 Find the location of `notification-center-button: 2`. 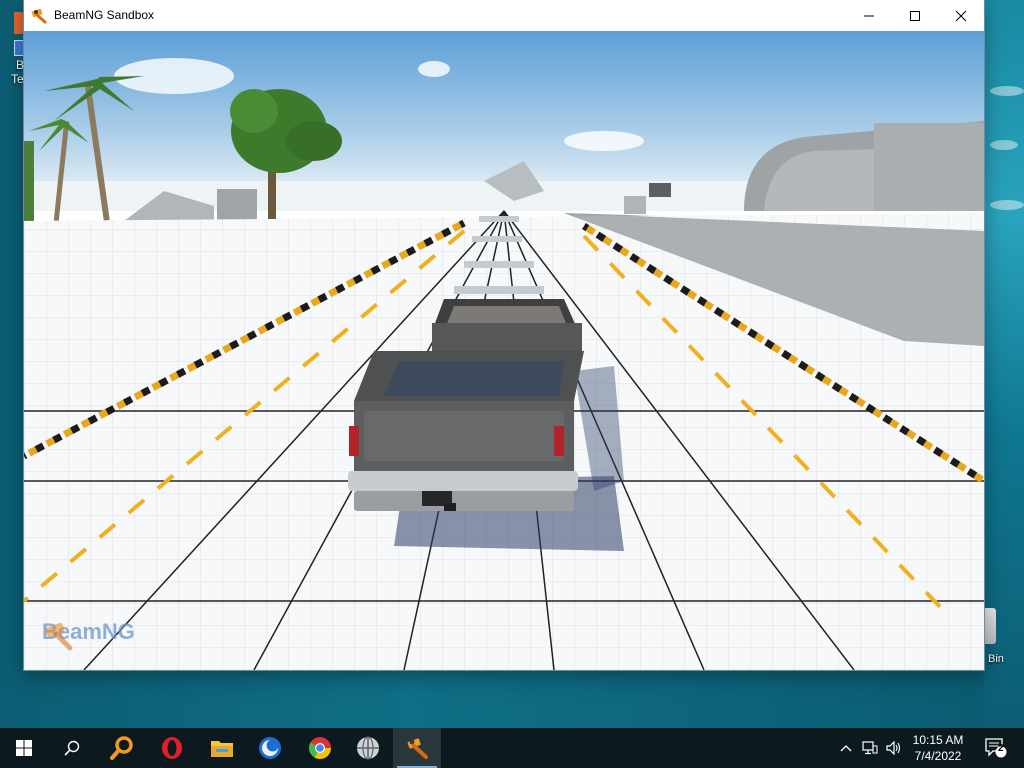

notification-center-button: 2 is located at coordinates (996, 748).